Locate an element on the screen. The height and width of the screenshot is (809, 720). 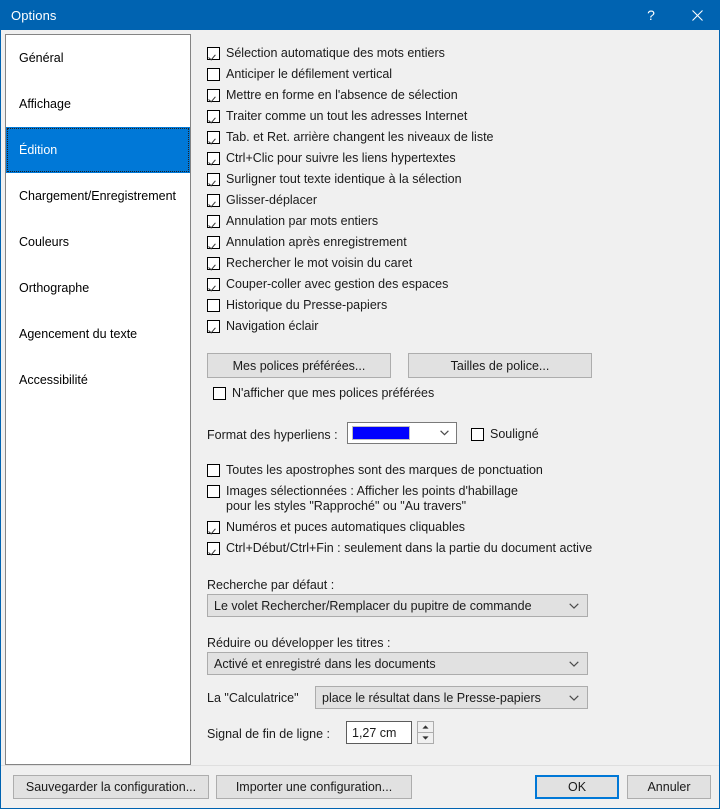
checkbox-row-cut-paste-space-handling: Couper-coller avec gestion des espaces is located at coordinates (327, 284).